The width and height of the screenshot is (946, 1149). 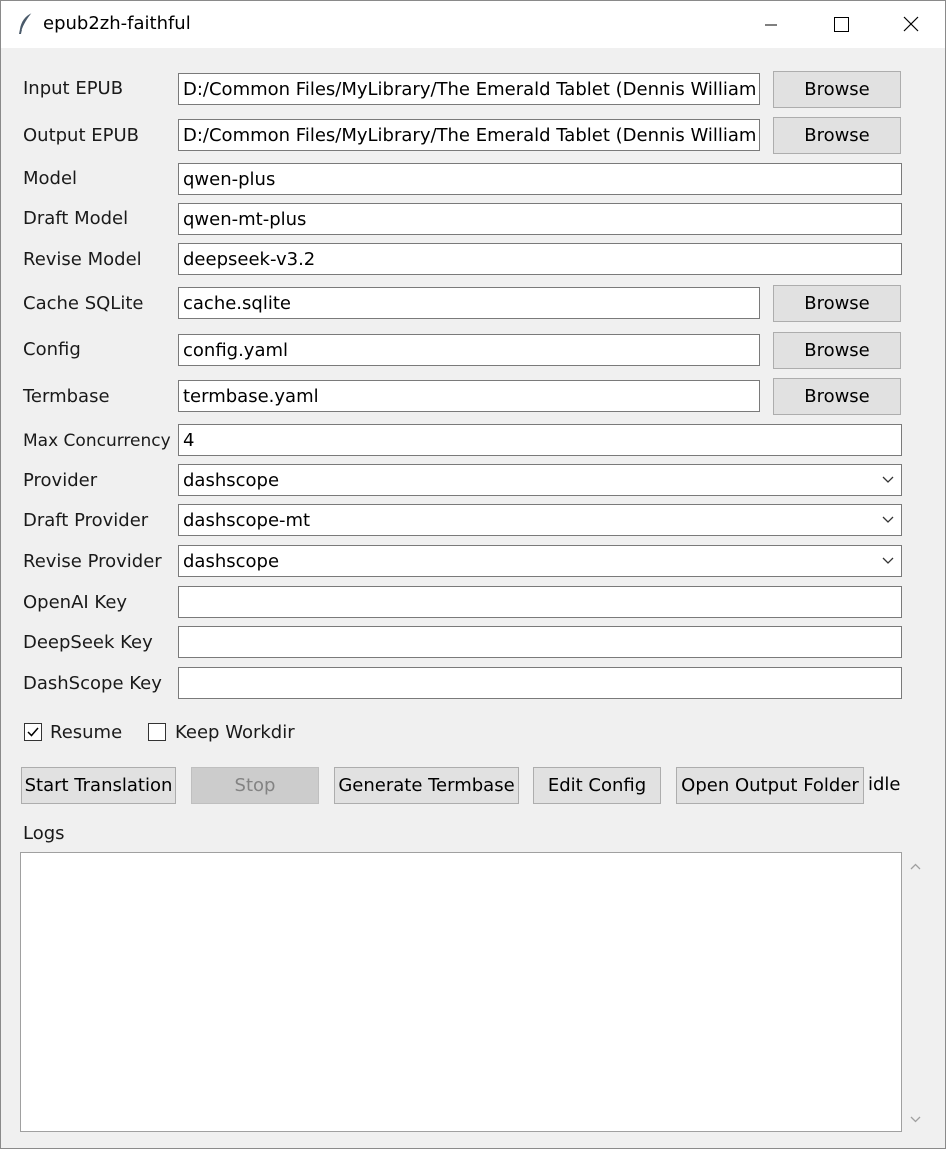 What do you see at coordinates (189, 440) in the screenshot?
I see `max-concurrency-value: 4` at bounding box center [189, 440].